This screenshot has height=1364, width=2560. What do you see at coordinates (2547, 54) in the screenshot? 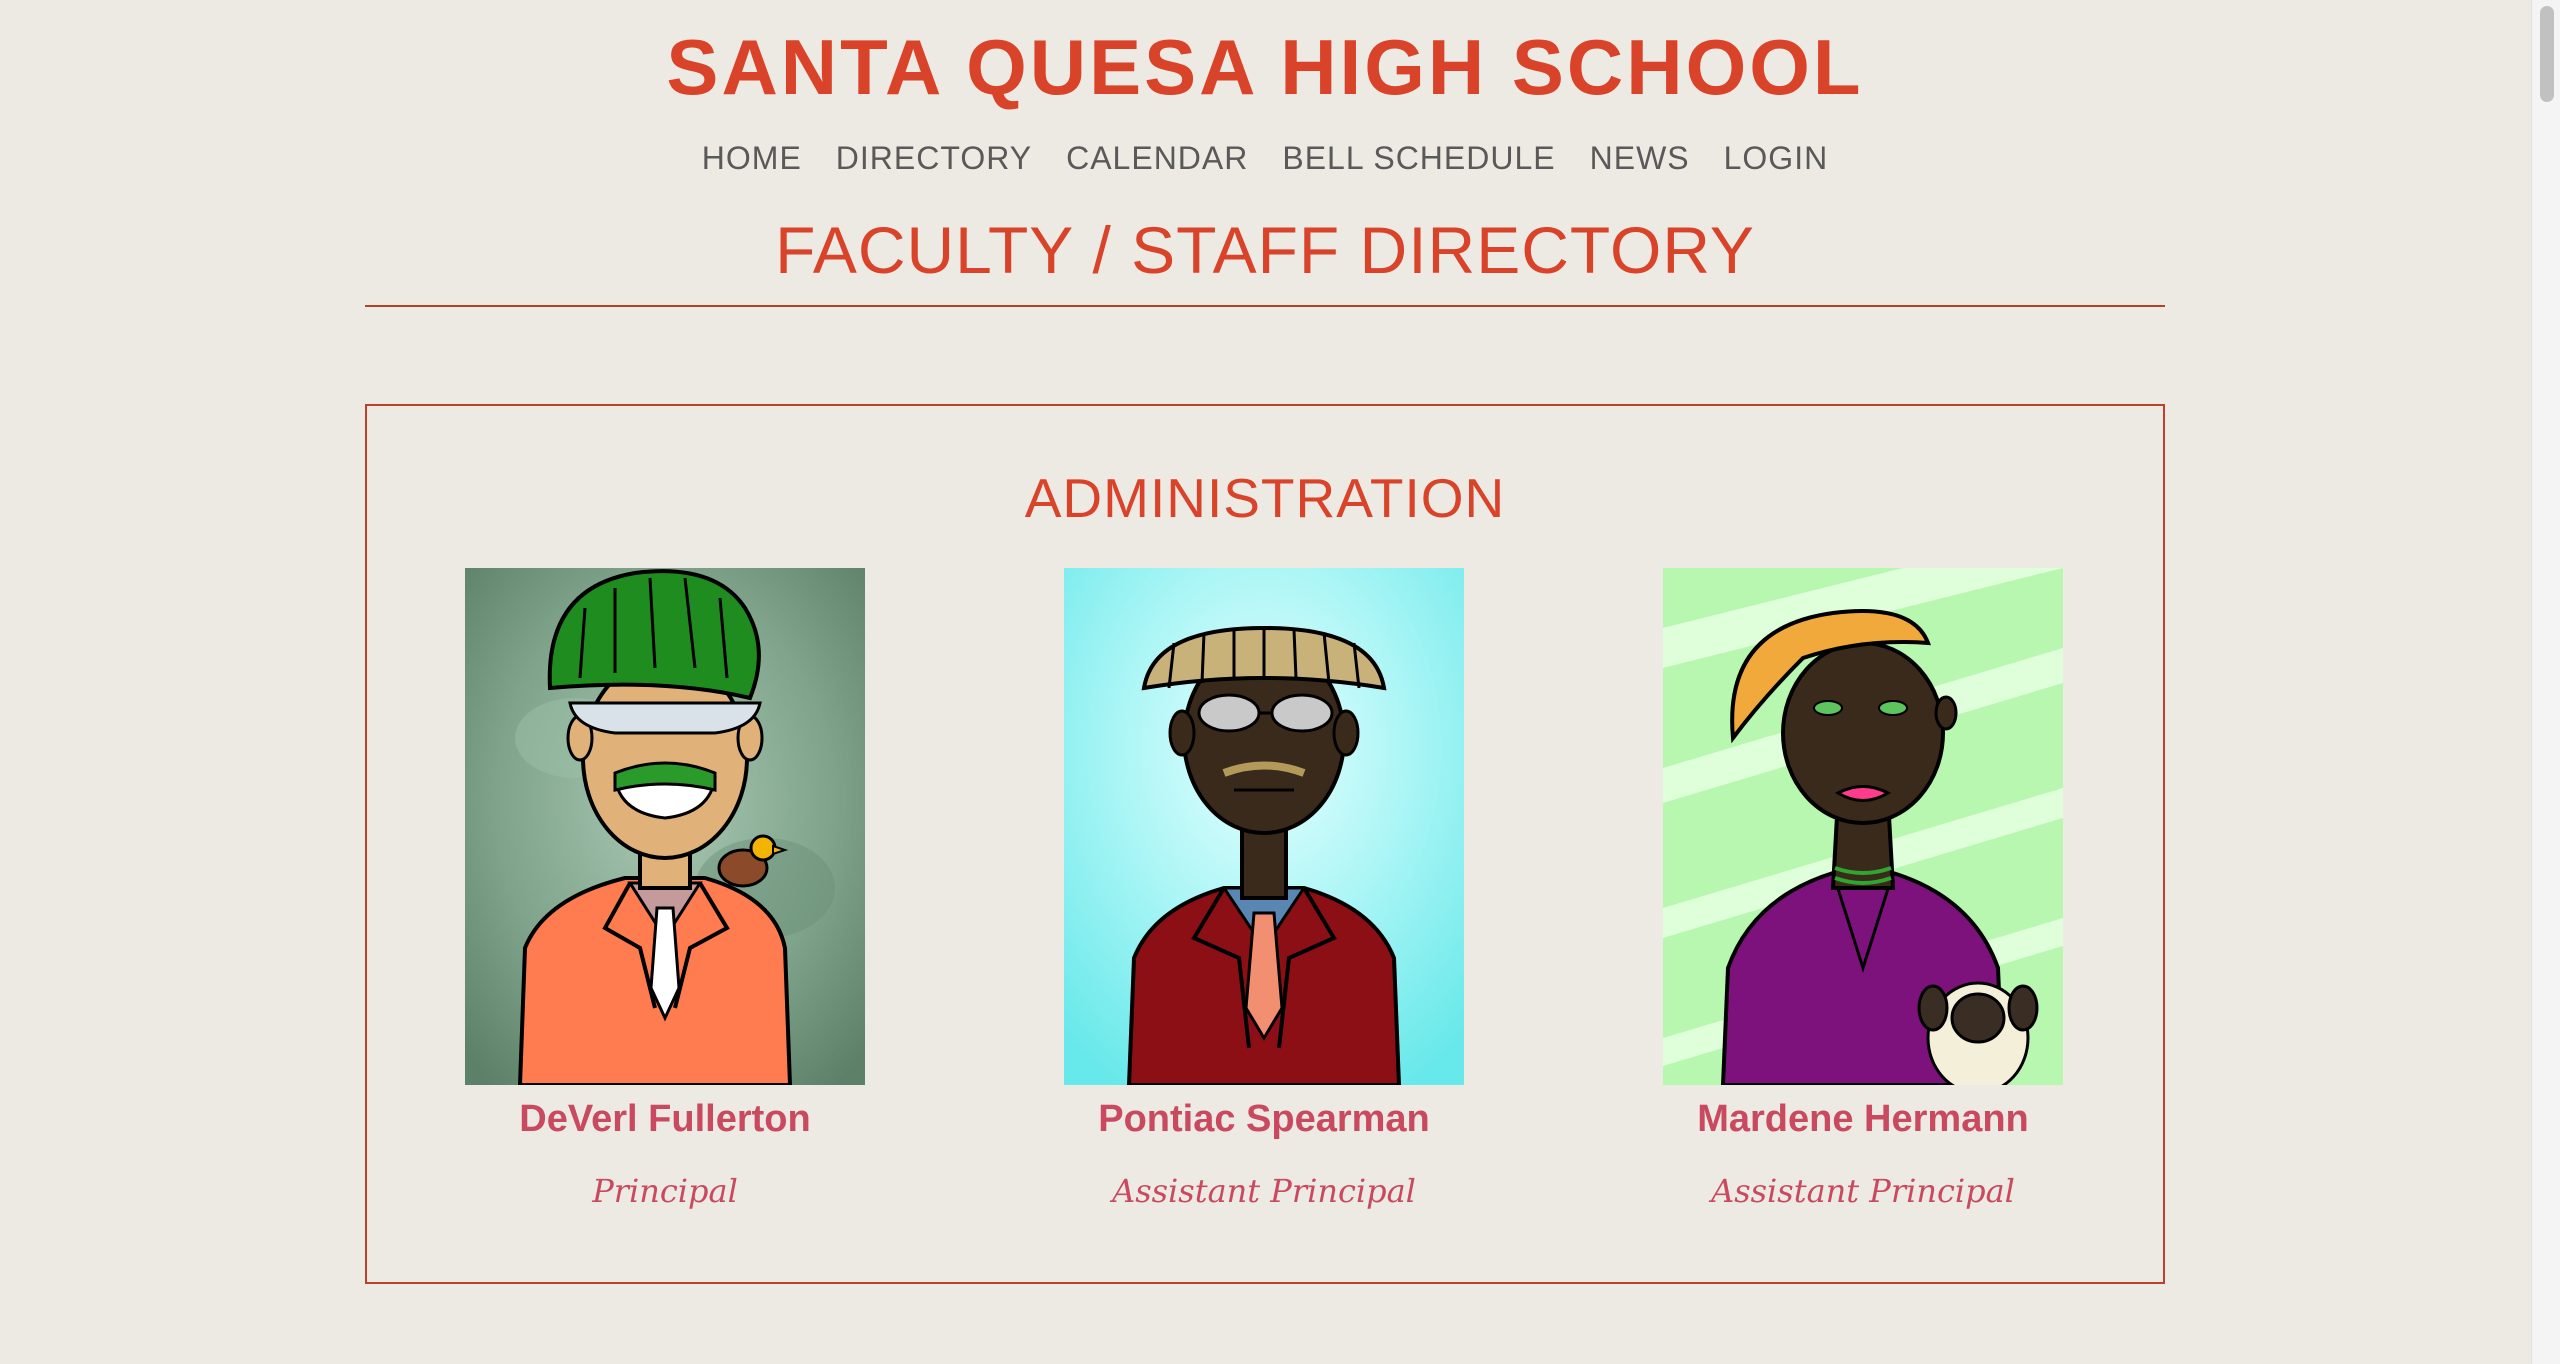
I see `scrollbar-thumb` at bounding box center [2547, 54].